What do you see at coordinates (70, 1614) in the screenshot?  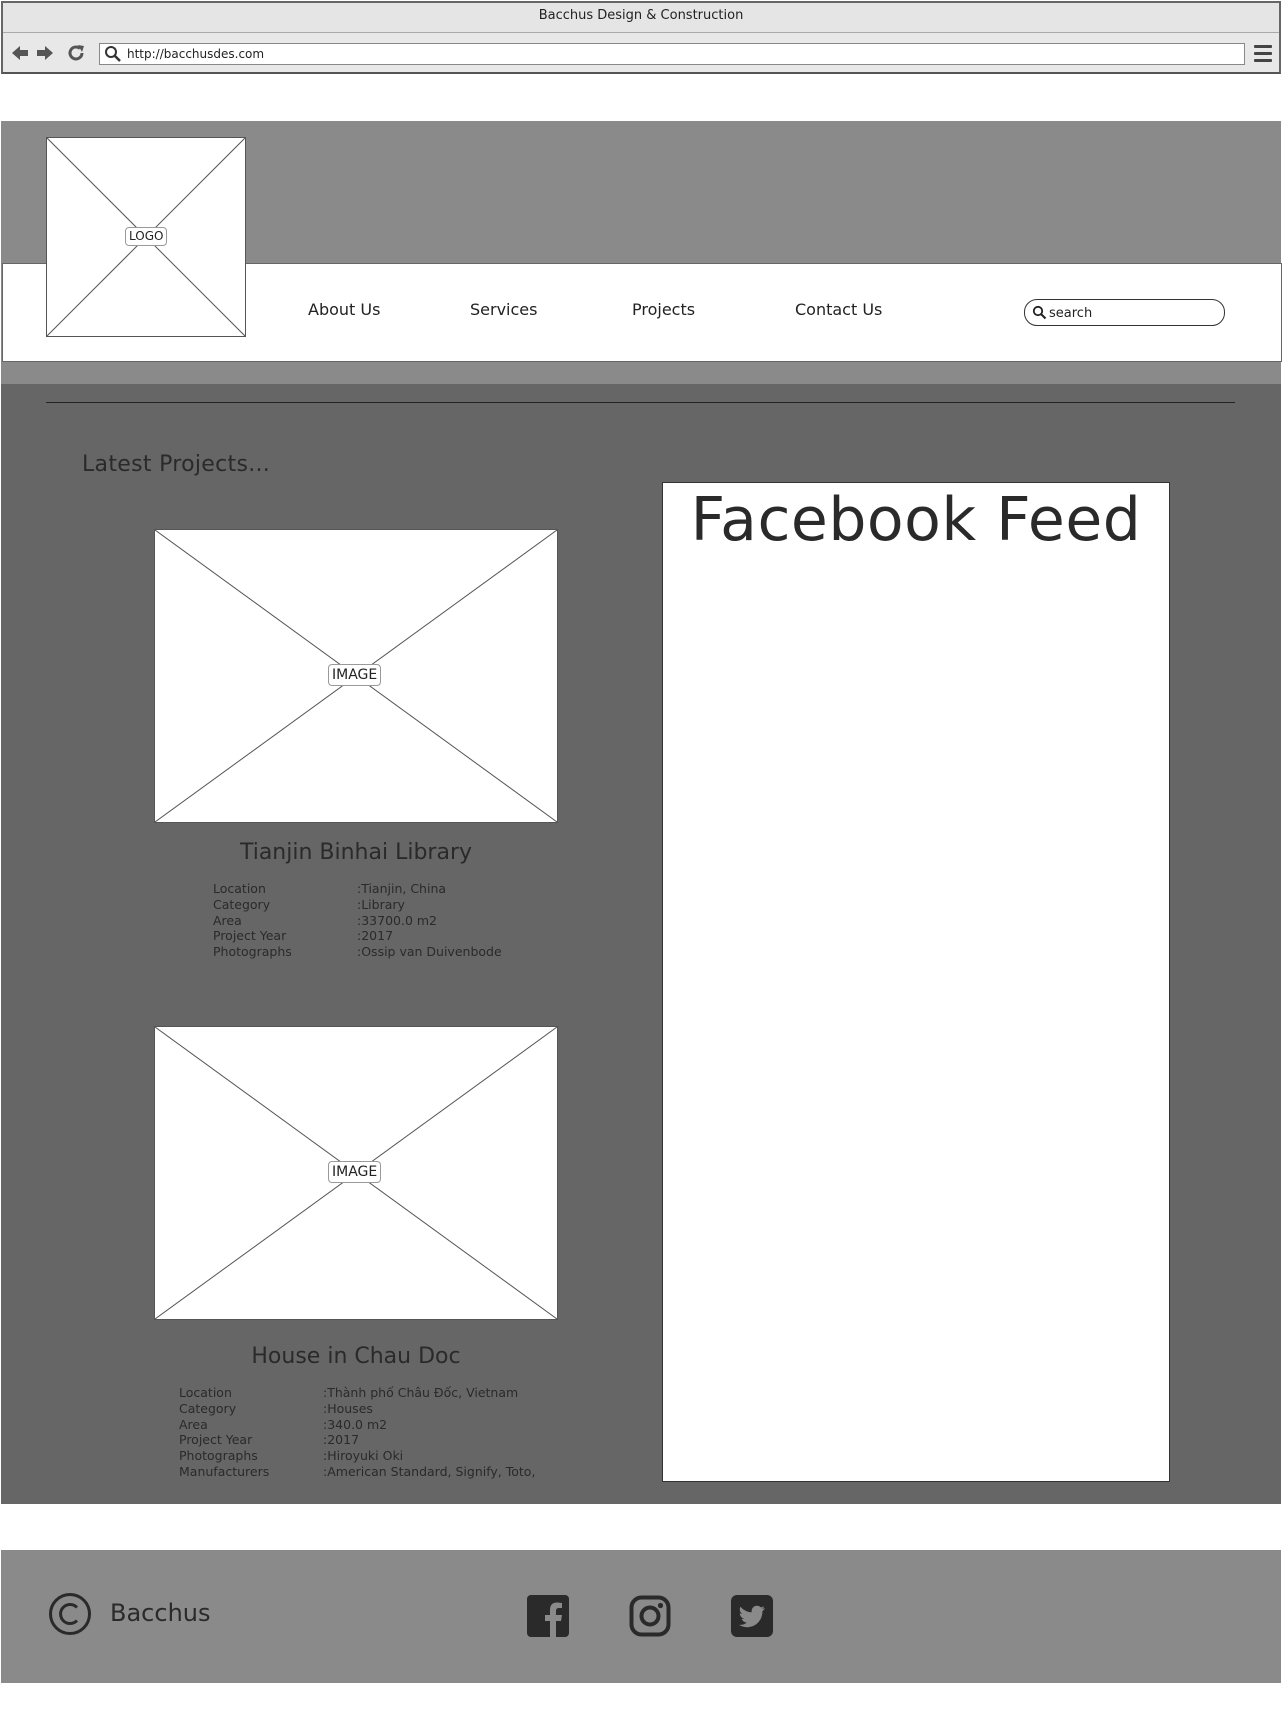 I see `copyright-icon` at bounding box center [70, 1614].